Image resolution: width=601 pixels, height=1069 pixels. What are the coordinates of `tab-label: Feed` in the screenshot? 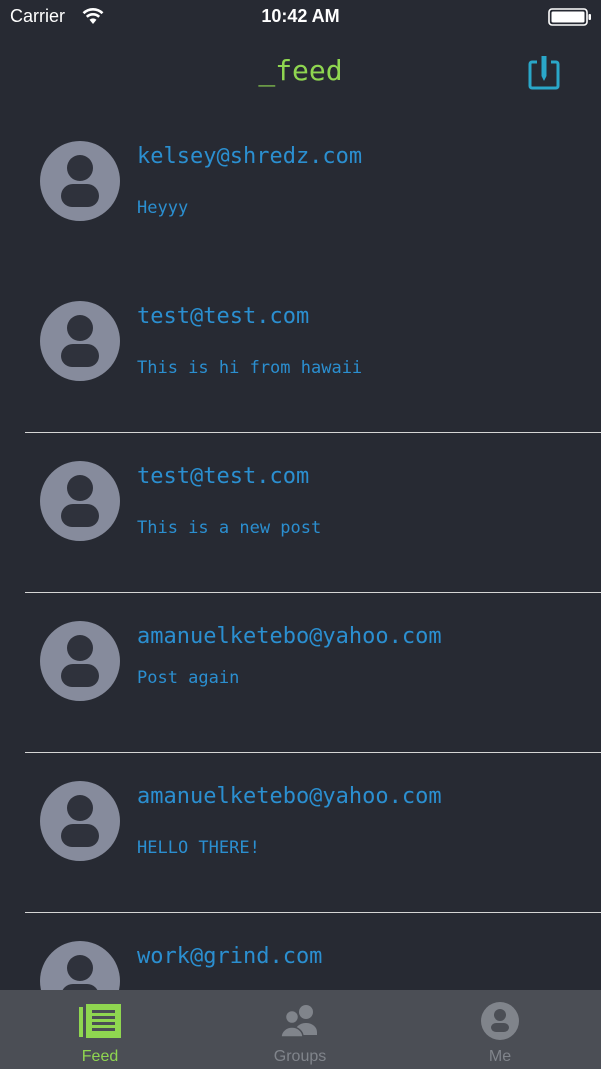 It's located at (100, 1056).